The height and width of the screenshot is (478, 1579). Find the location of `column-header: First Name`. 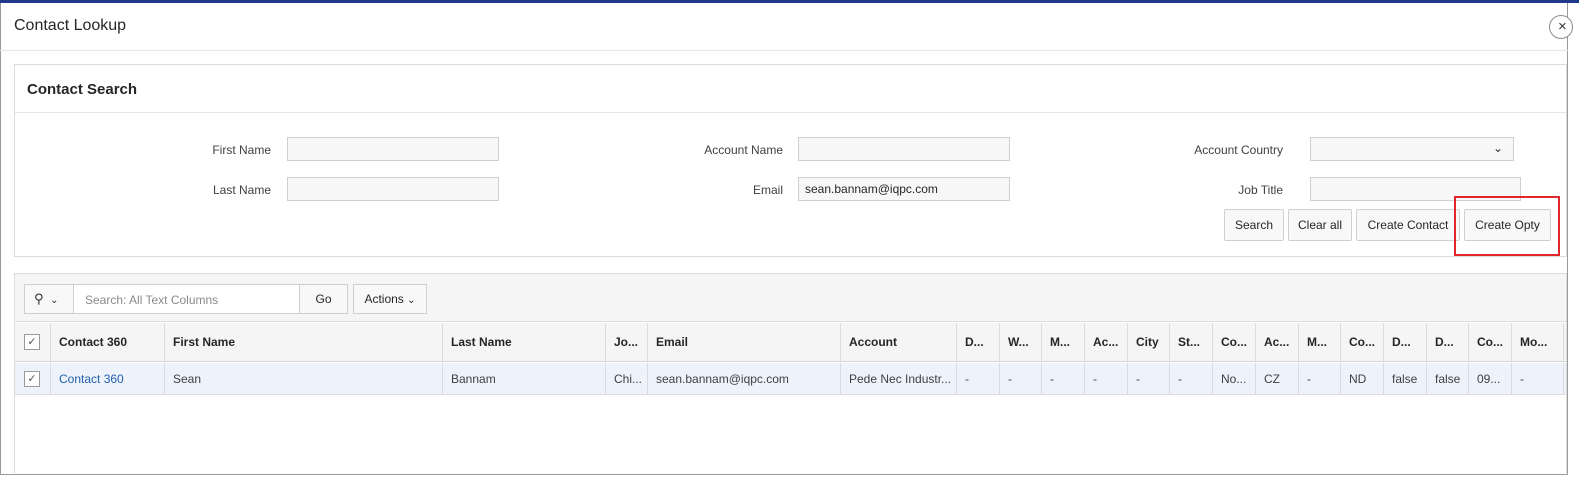

column-header: First Name is located at coordinates (304, 342).